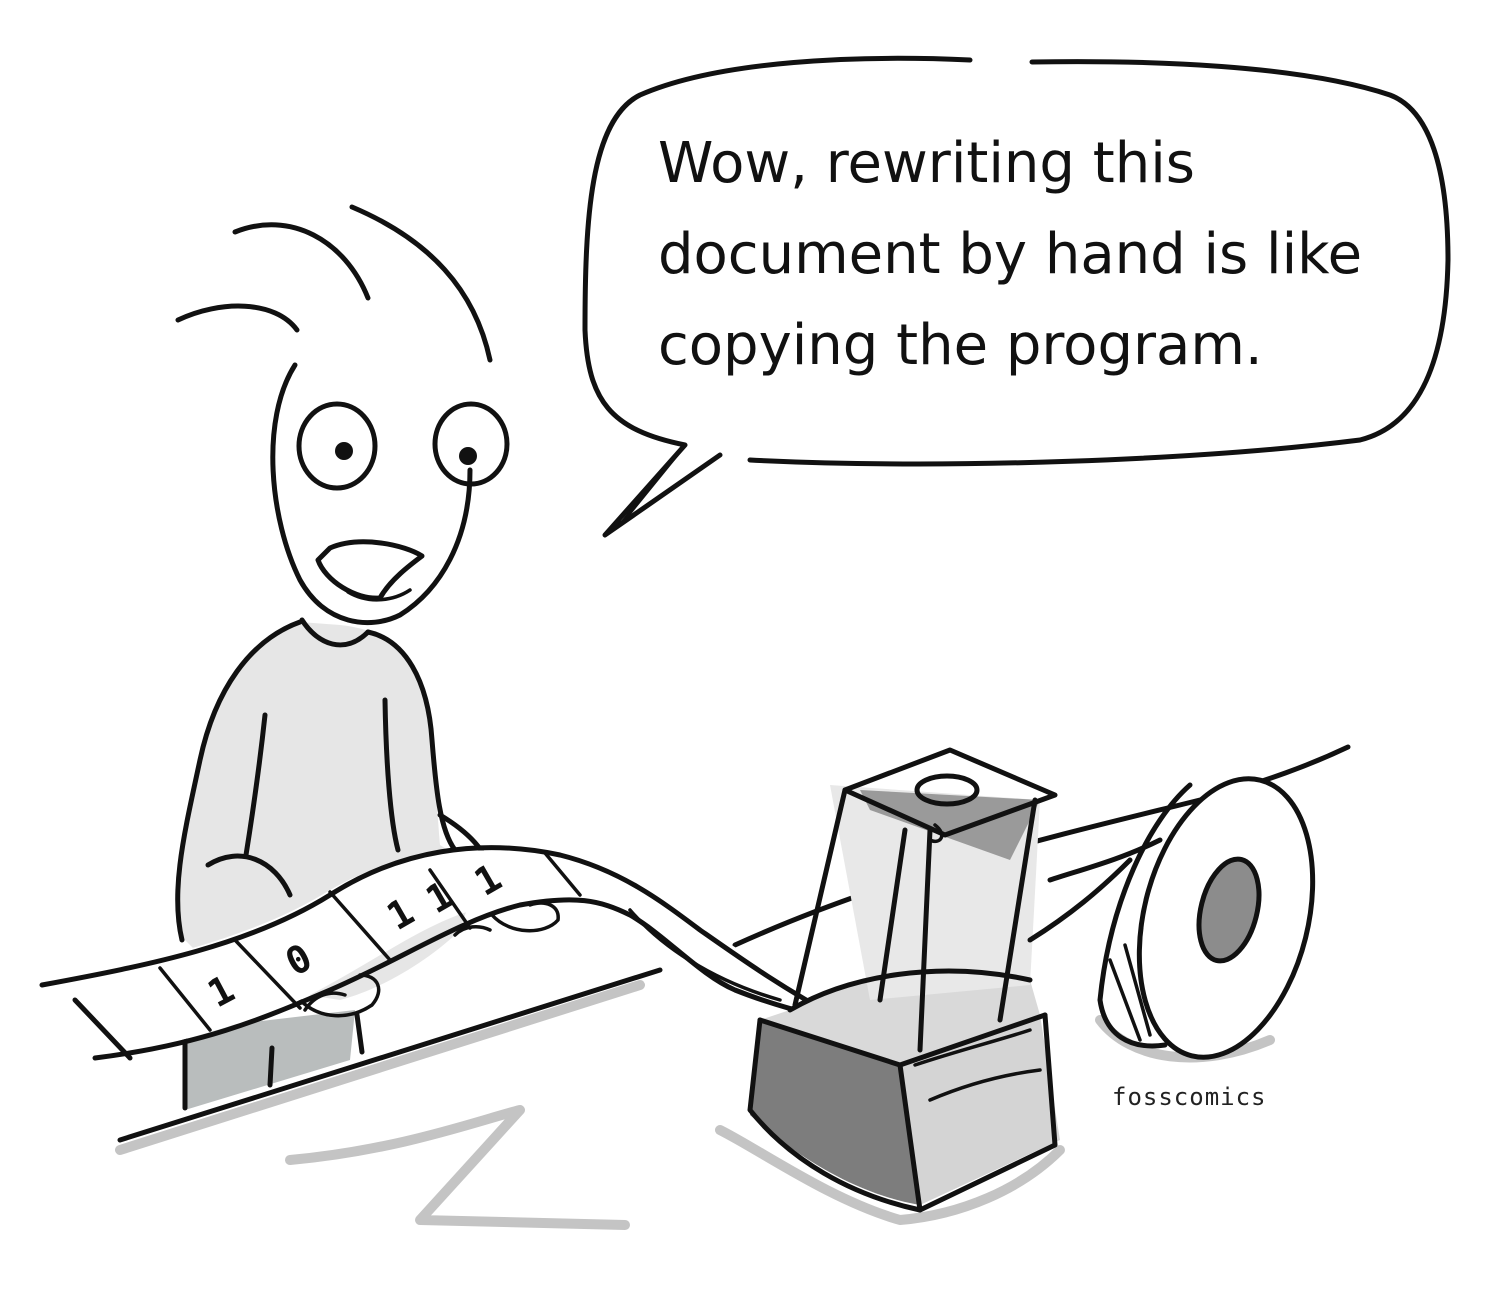 The height and width of the screenshot is (1301, 1485). I want to click on character-head, so click(390, 494).